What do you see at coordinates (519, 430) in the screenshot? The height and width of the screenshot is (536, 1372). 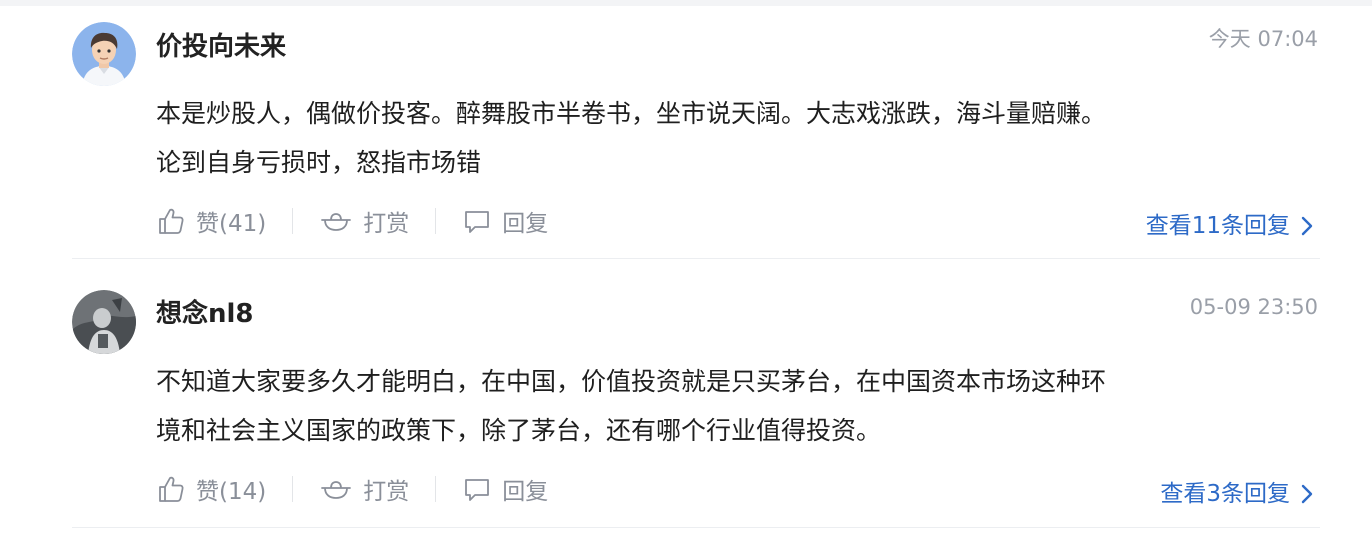 I see `comment-text-line: 境和社会主义国家的政策下，除了茅台，还有哪个行业值得投资。` at bounding box center [519, 430].